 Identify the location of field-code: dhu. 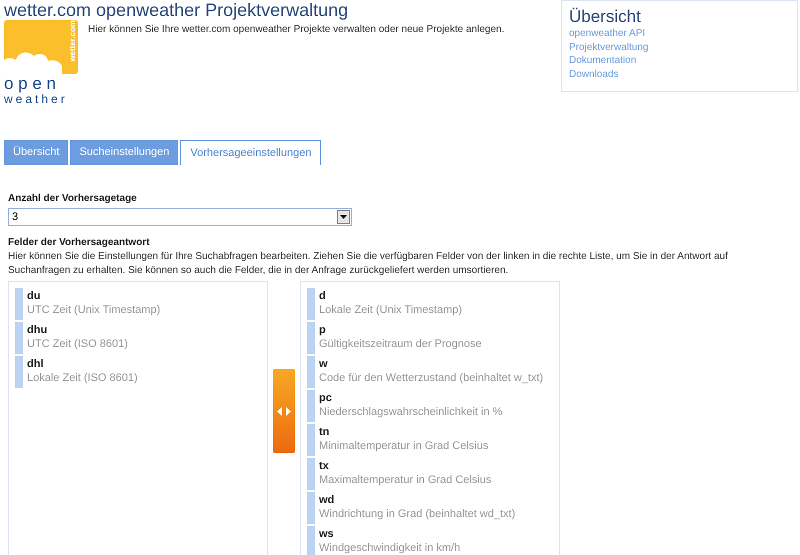
(37, 330).